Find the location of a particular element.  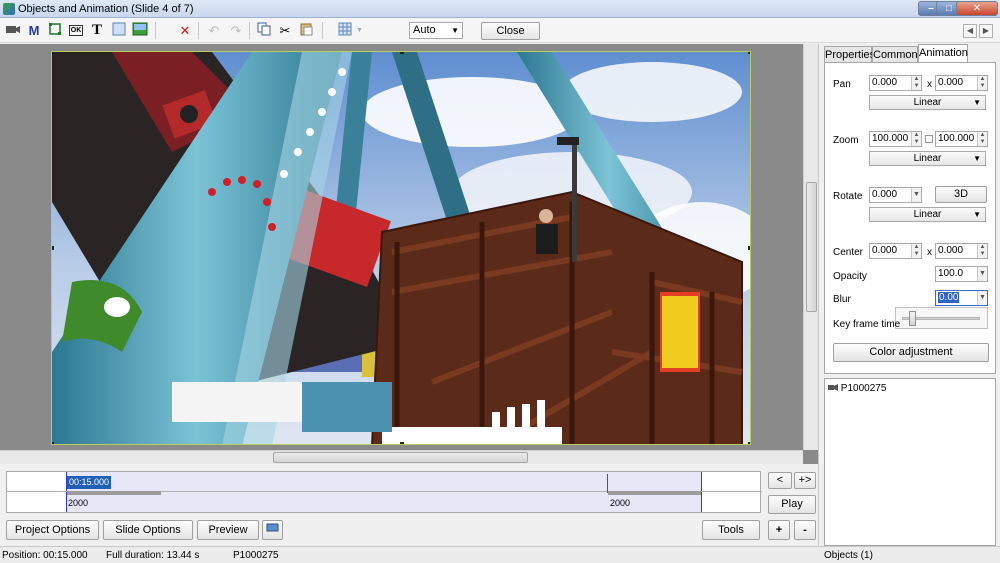

timeline-marker-right-value: 2000 is located at coordinates (620, 503).